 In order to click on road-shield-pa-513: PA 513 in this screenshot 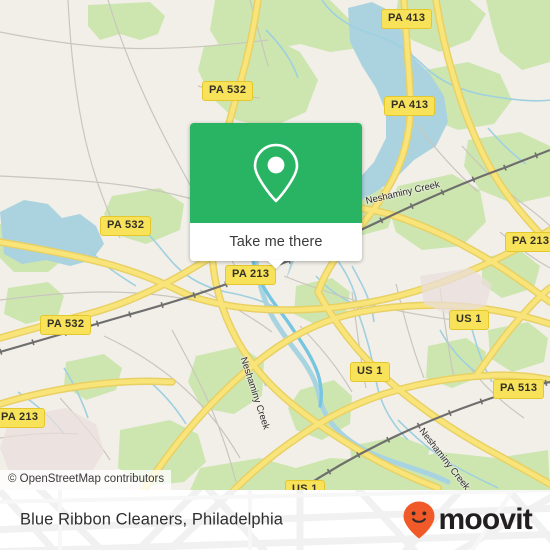, I will do `click(519, 389)`.